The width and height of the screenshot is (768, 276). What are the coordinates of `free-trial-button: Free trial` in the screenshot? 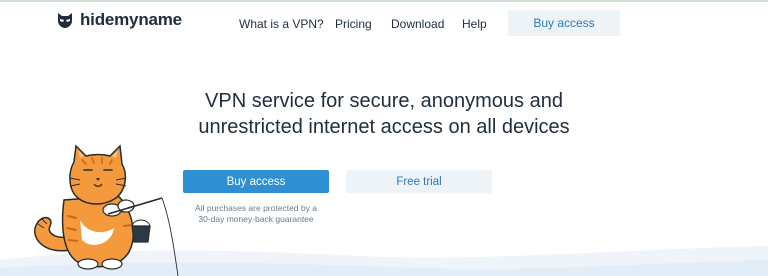 It's located at (419, 181).